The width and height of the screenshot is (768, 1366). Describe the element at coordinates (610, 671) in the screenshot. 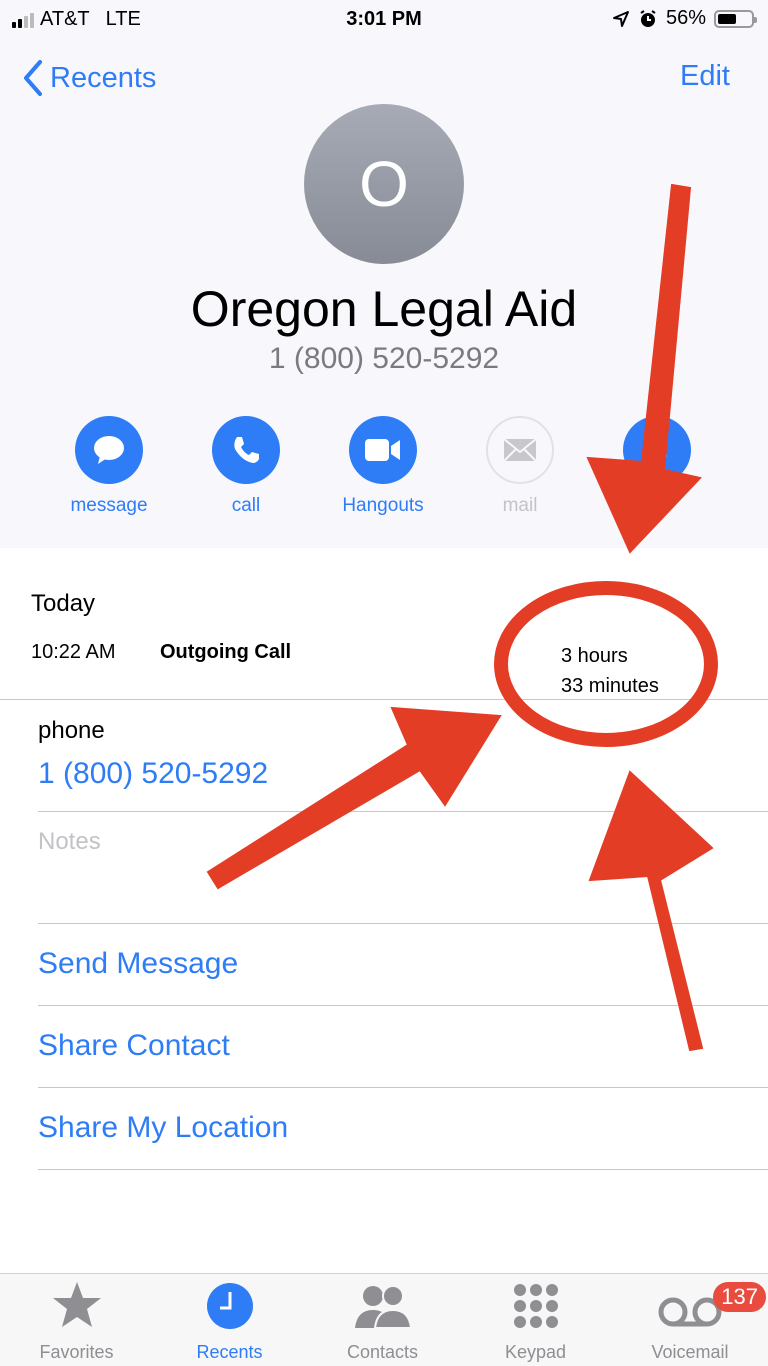

I see `call-duration: 3 hours 33 minutes` at that location.